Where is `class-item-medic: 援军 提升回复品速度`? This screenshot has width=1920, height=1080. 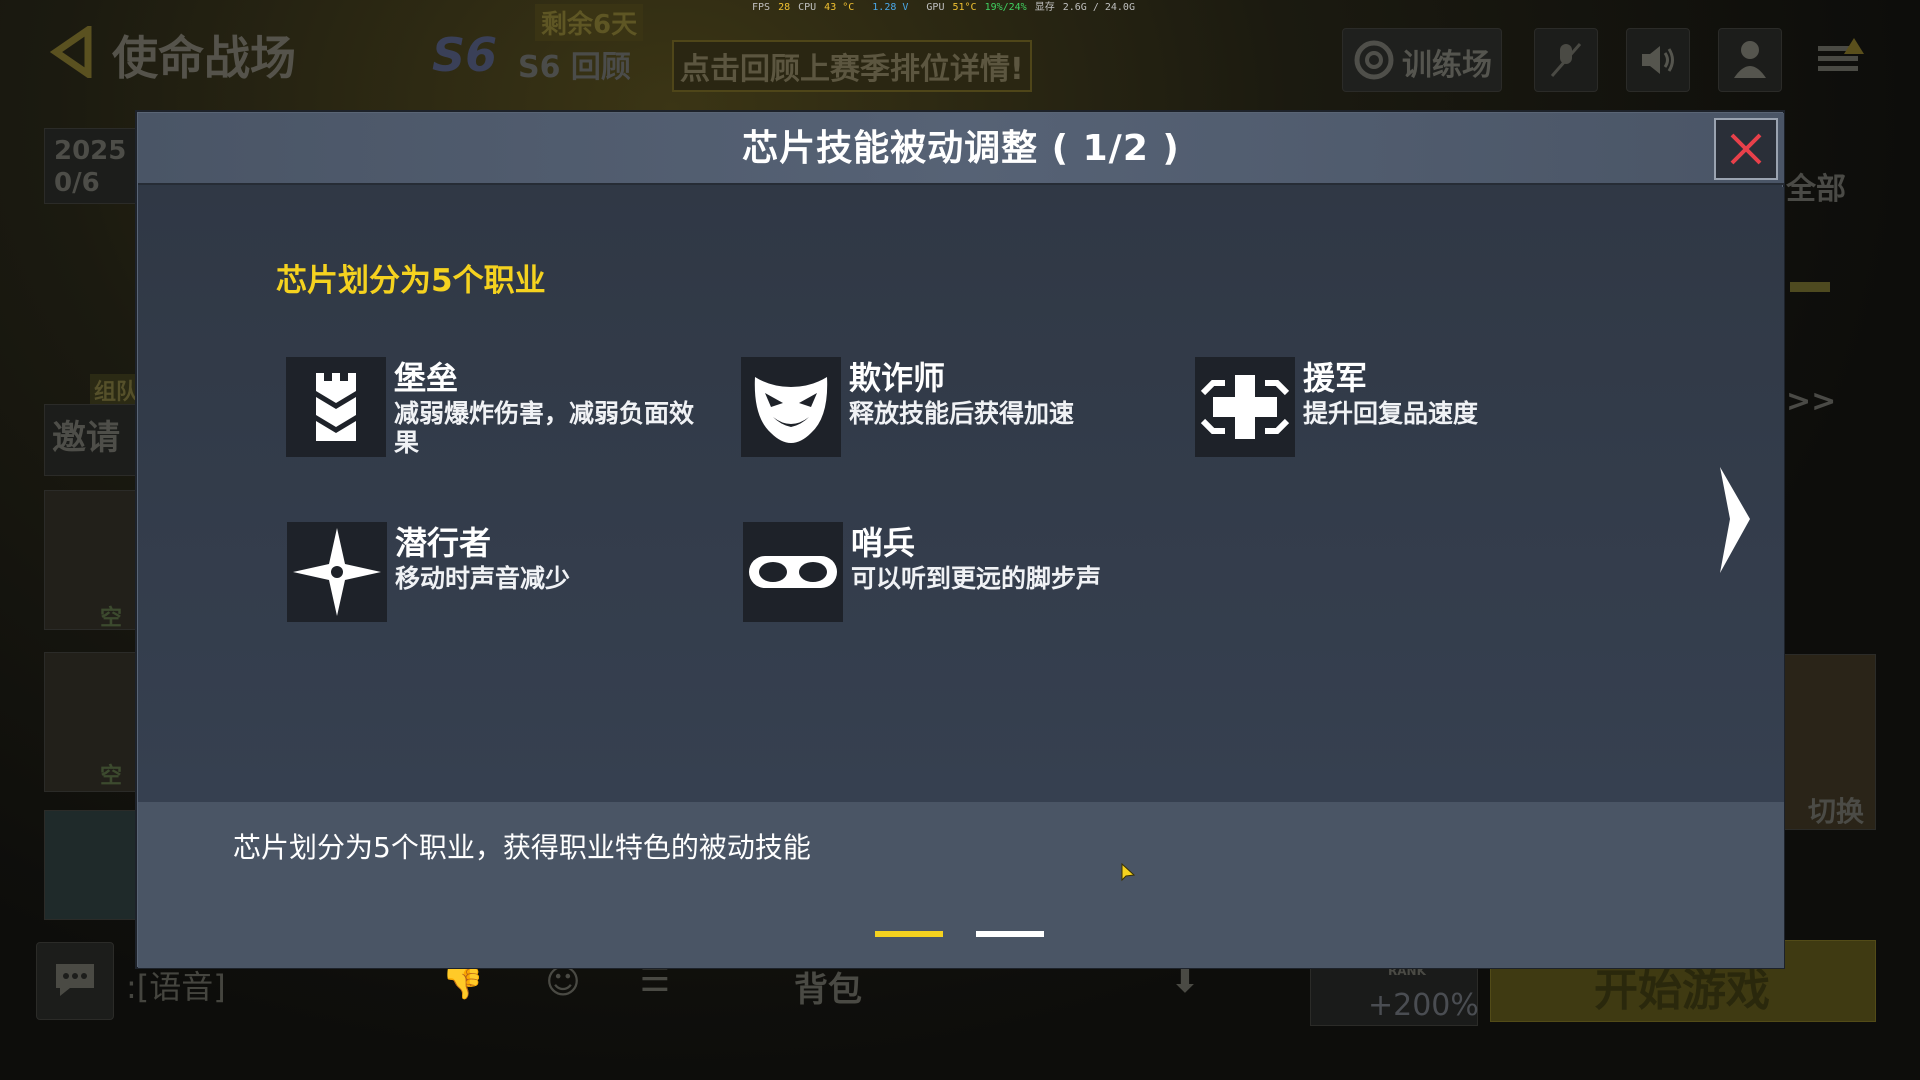 class-item-medic: 援军 提升回复品速度 is located at coordinates (1405, 407).